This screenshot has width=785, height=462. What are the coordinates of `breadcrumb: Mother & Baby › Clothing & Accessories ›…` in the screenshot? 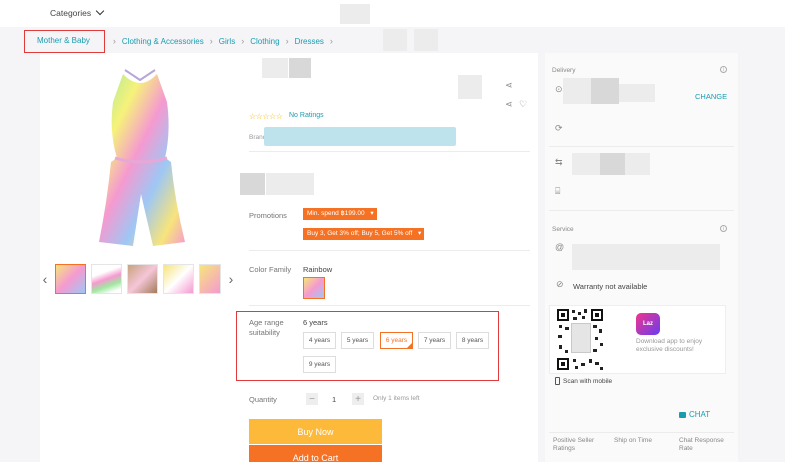 It's located at (181, 41).